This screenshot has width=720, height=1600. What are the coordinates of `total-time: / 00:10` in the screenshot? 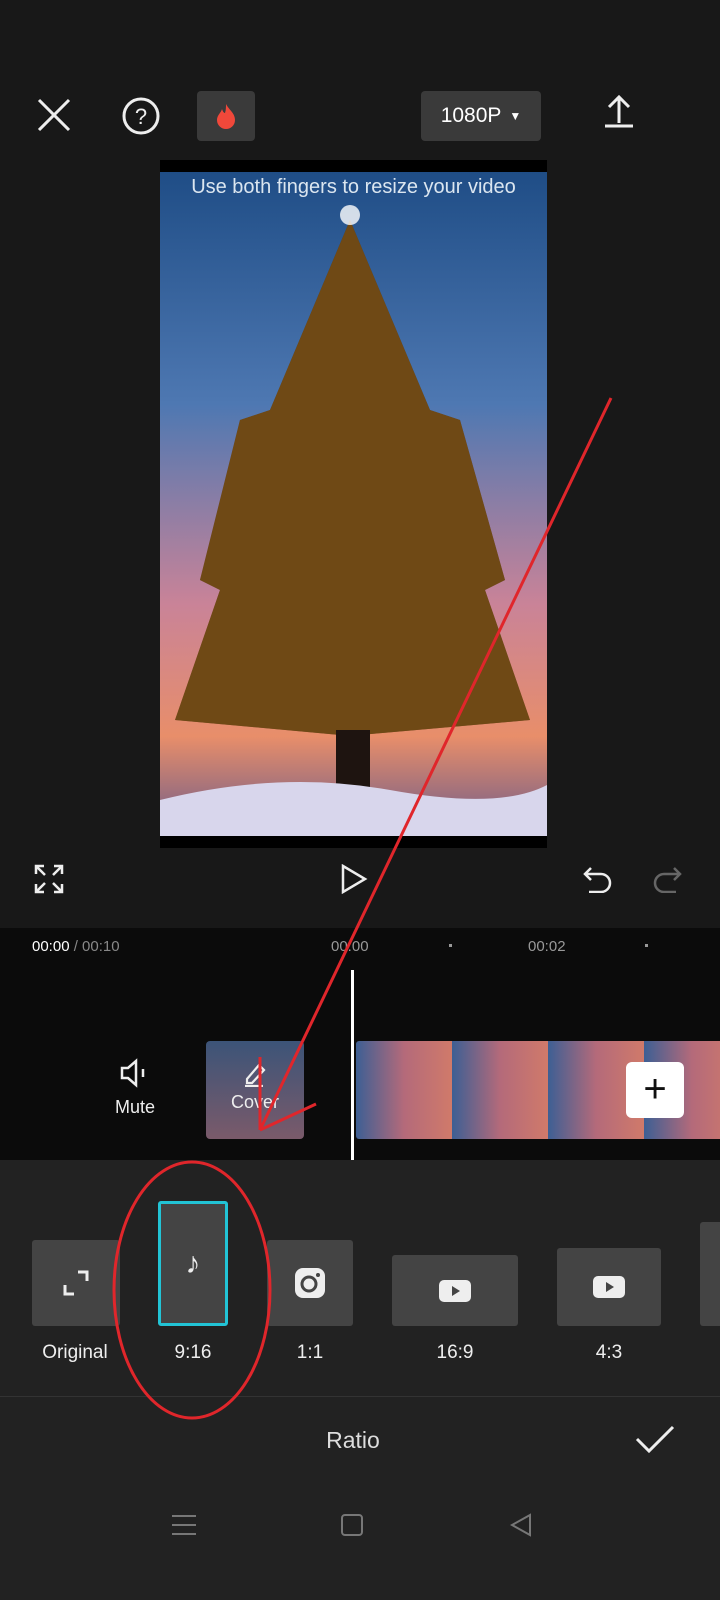 It's located at (96, 946).